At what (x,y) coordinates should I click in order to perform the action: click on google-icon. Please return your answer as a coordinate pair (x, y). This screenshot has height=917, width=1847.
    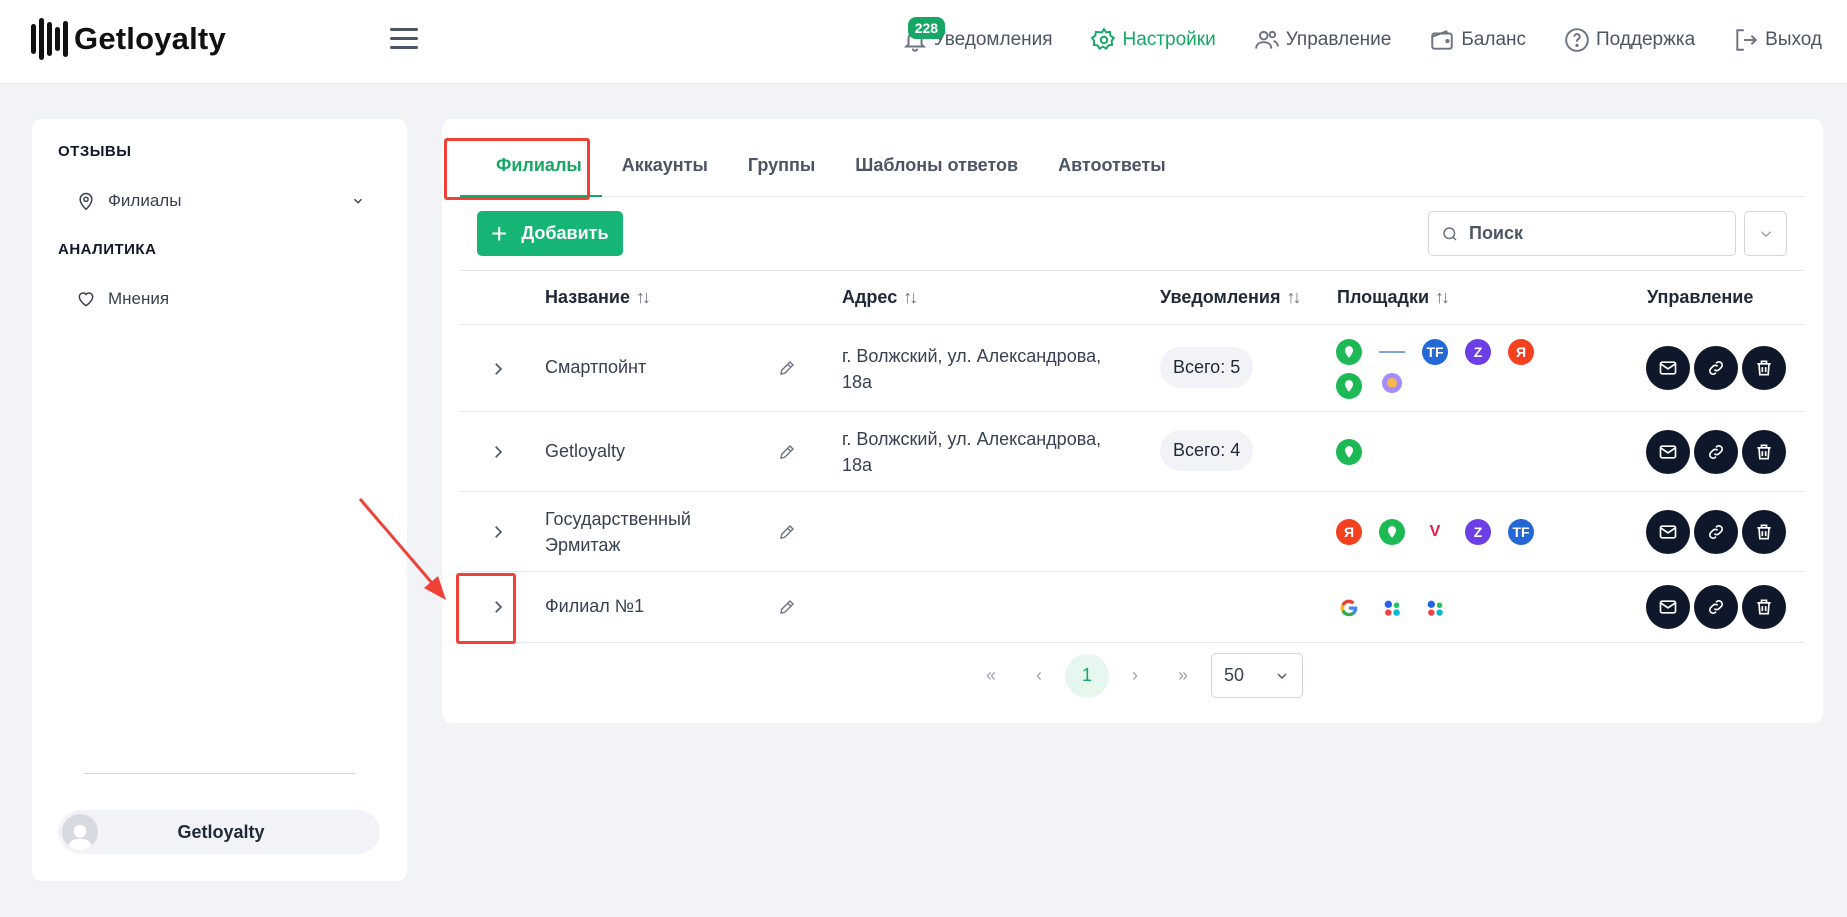
    Looking at the image, I should click on (1349, 608).